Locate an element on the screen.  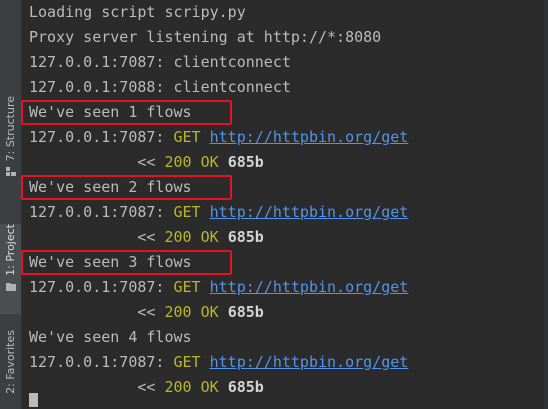
console-text: 127.0.0.1:7088: clientconnect is located at coordinates (160, 87).